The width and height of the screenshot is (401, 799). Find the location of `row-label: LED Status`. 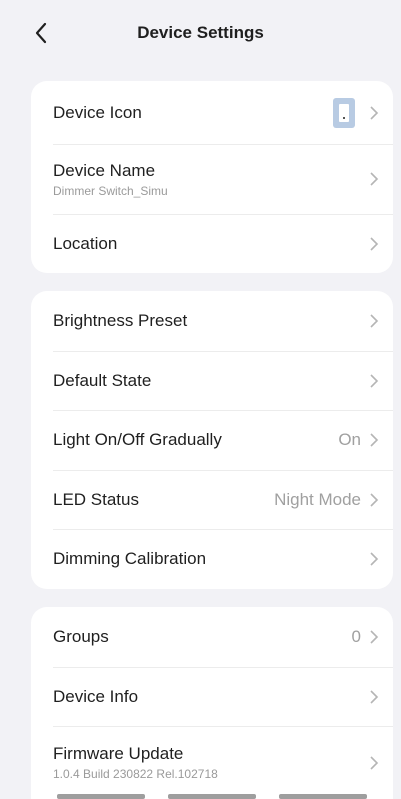

row-label: LED Status is located at coordinates (96, 499).